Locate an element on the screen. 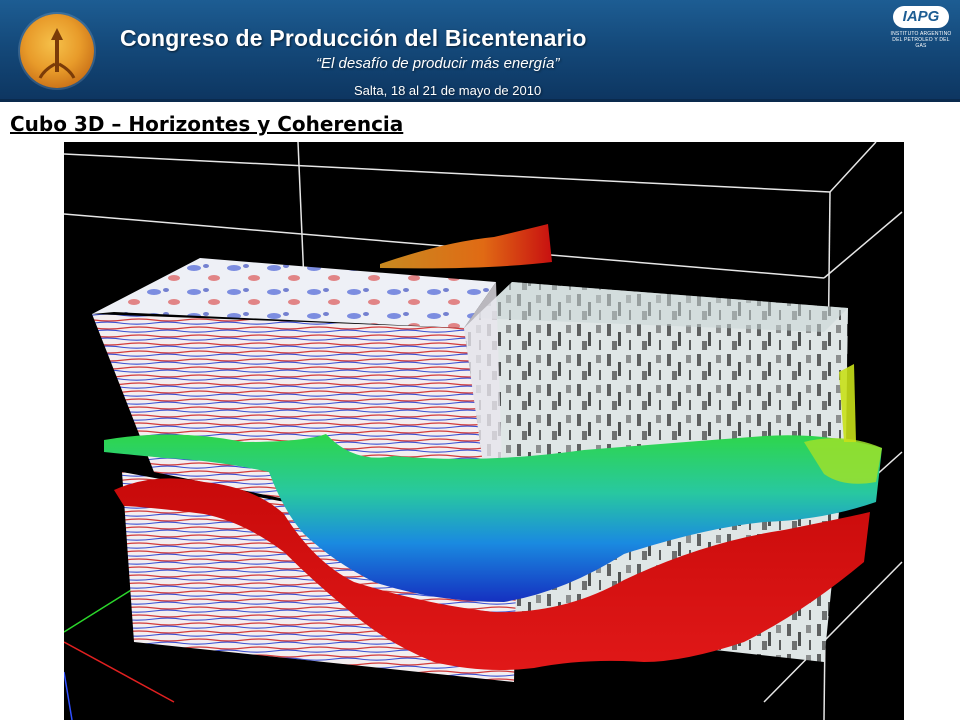 This screenshot has height=720, width=960. iapg-badge: IAPG is located at coordinates (921, 17).